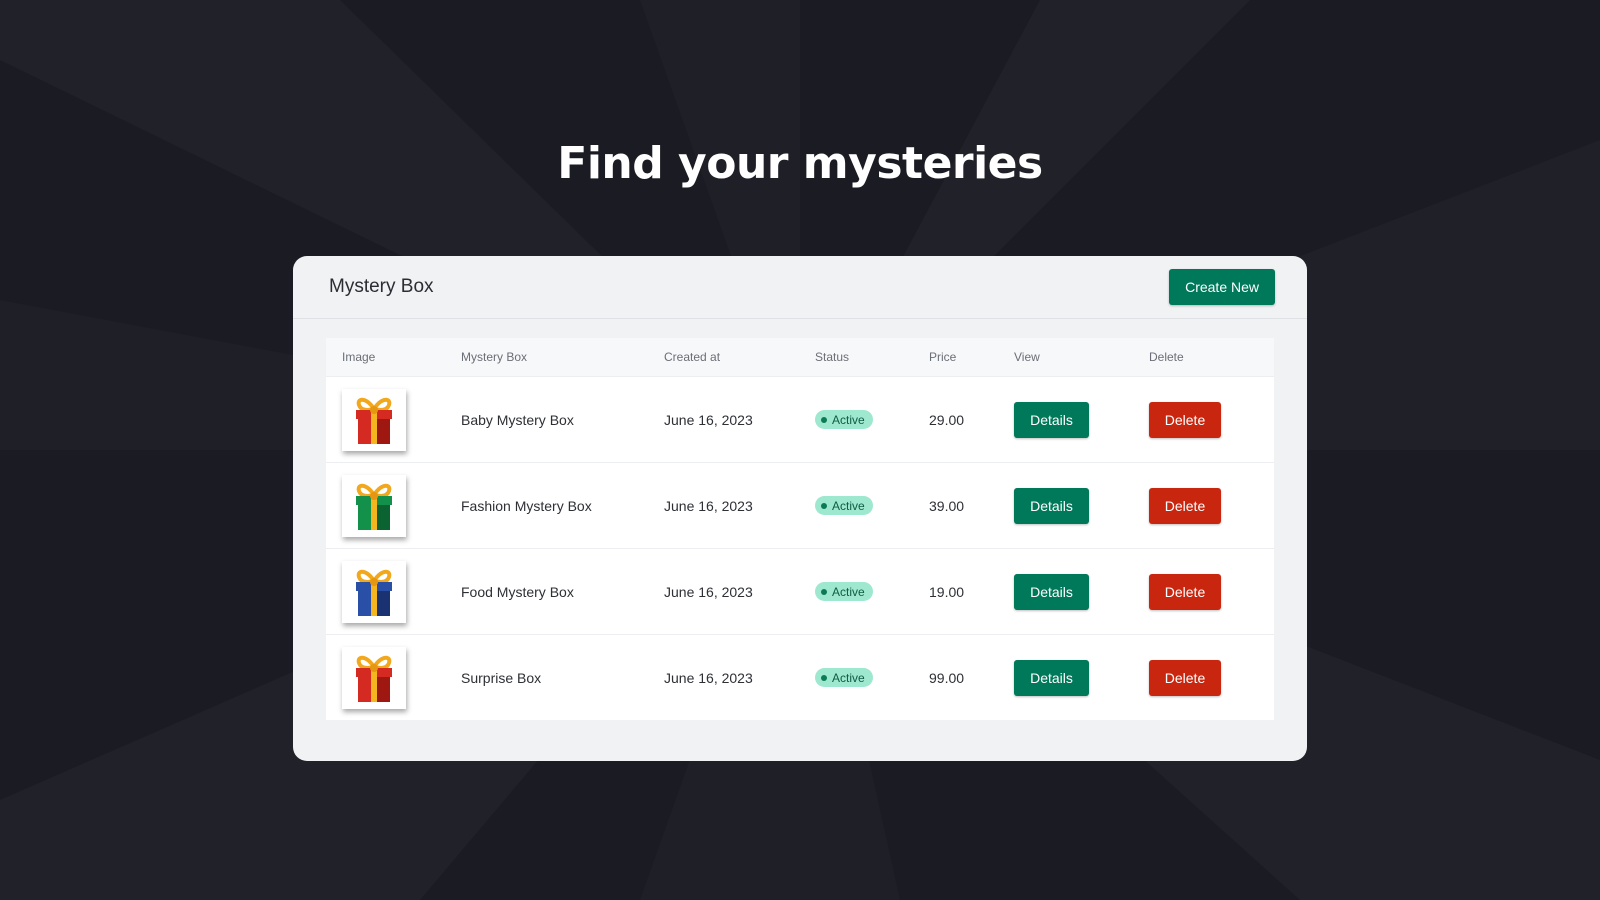  What do you see at coordinates (971, 419) in the screenshot?
I see `price: 29.00` at bounding box center [971, 419].